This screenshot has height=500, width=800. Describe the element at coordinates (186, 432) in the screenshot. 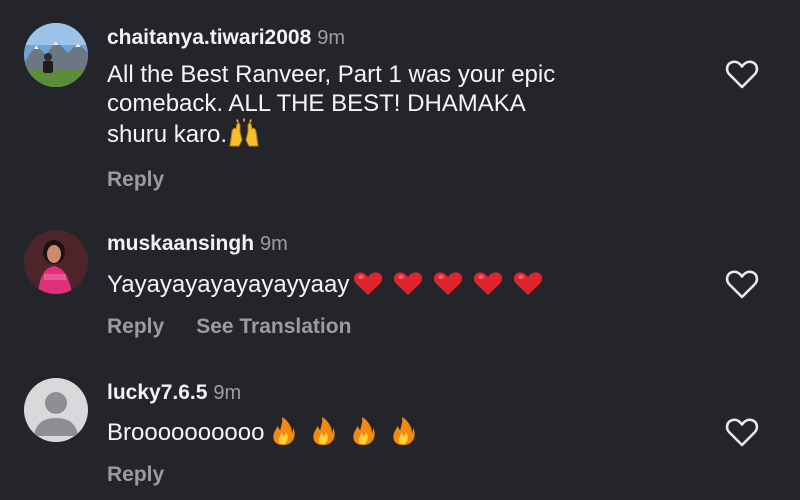

I see `comment-text-line: Broooooooooo` at that location.